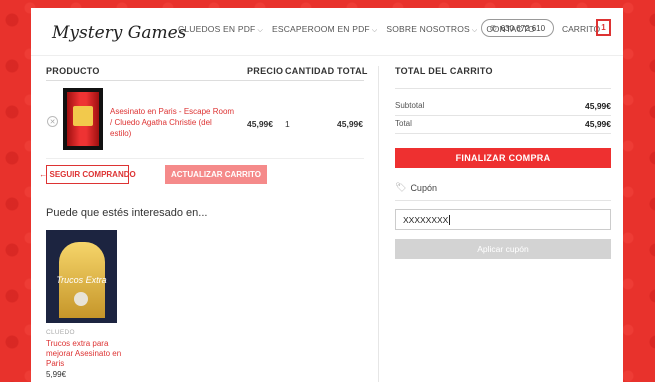  I want to click on column-divider, so click(378, 224).